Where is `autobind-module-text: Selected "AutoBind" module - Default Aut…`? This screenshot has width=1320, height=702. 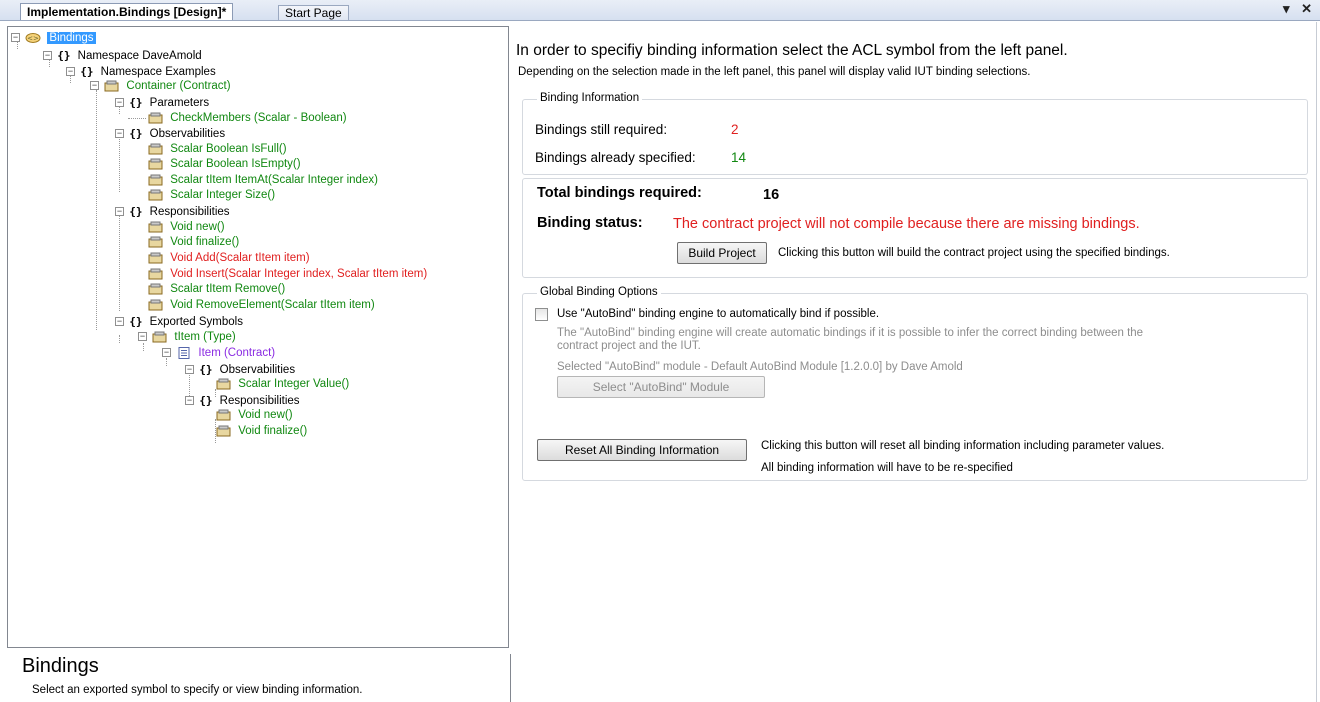
autobind-module-text: Selected "AutoBind" module - Default Aut… is located at coordinates (760, 367).